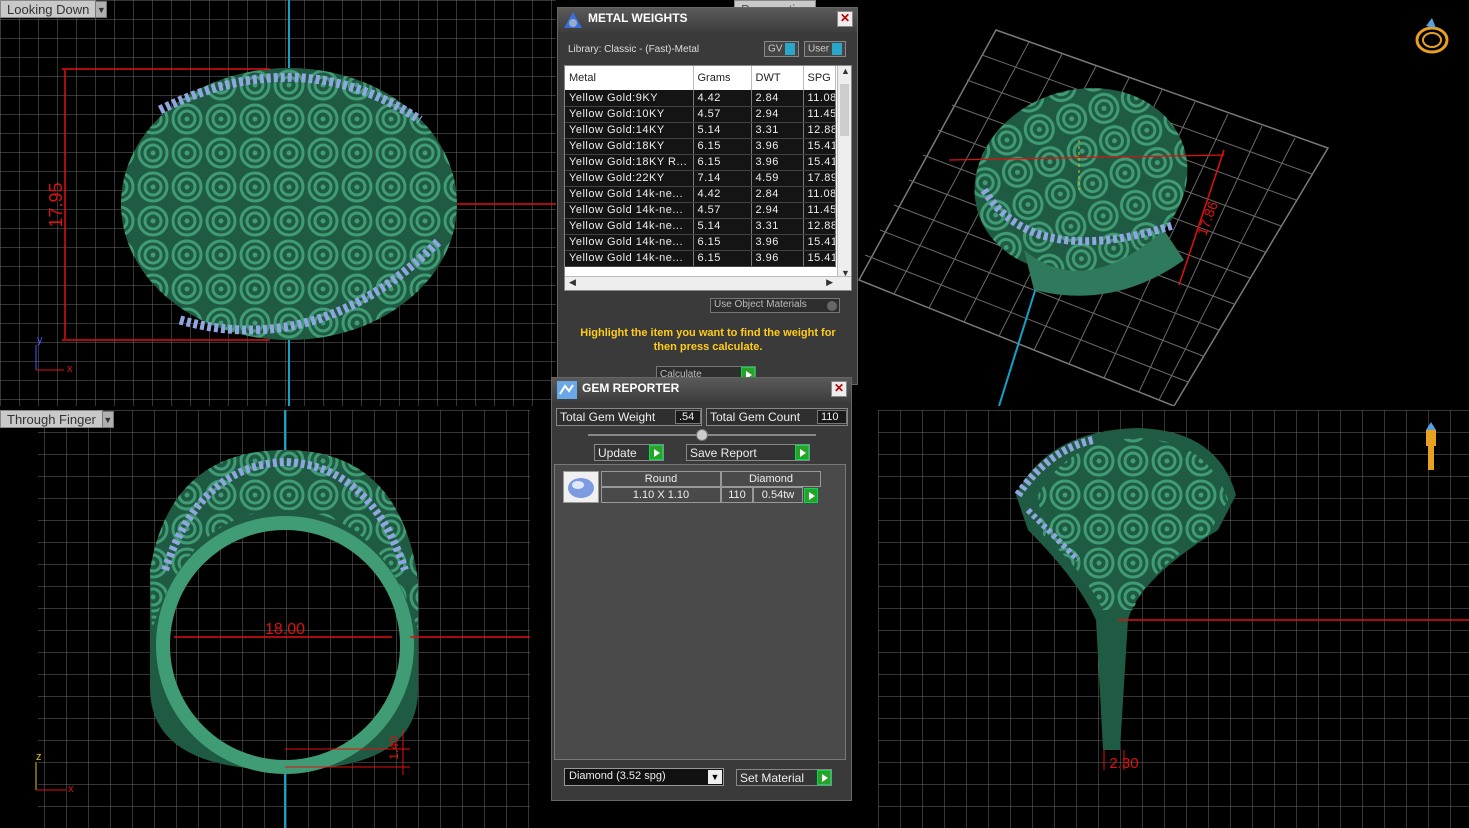  I want to click on dimension-height: 17.95, so click(56, 204).